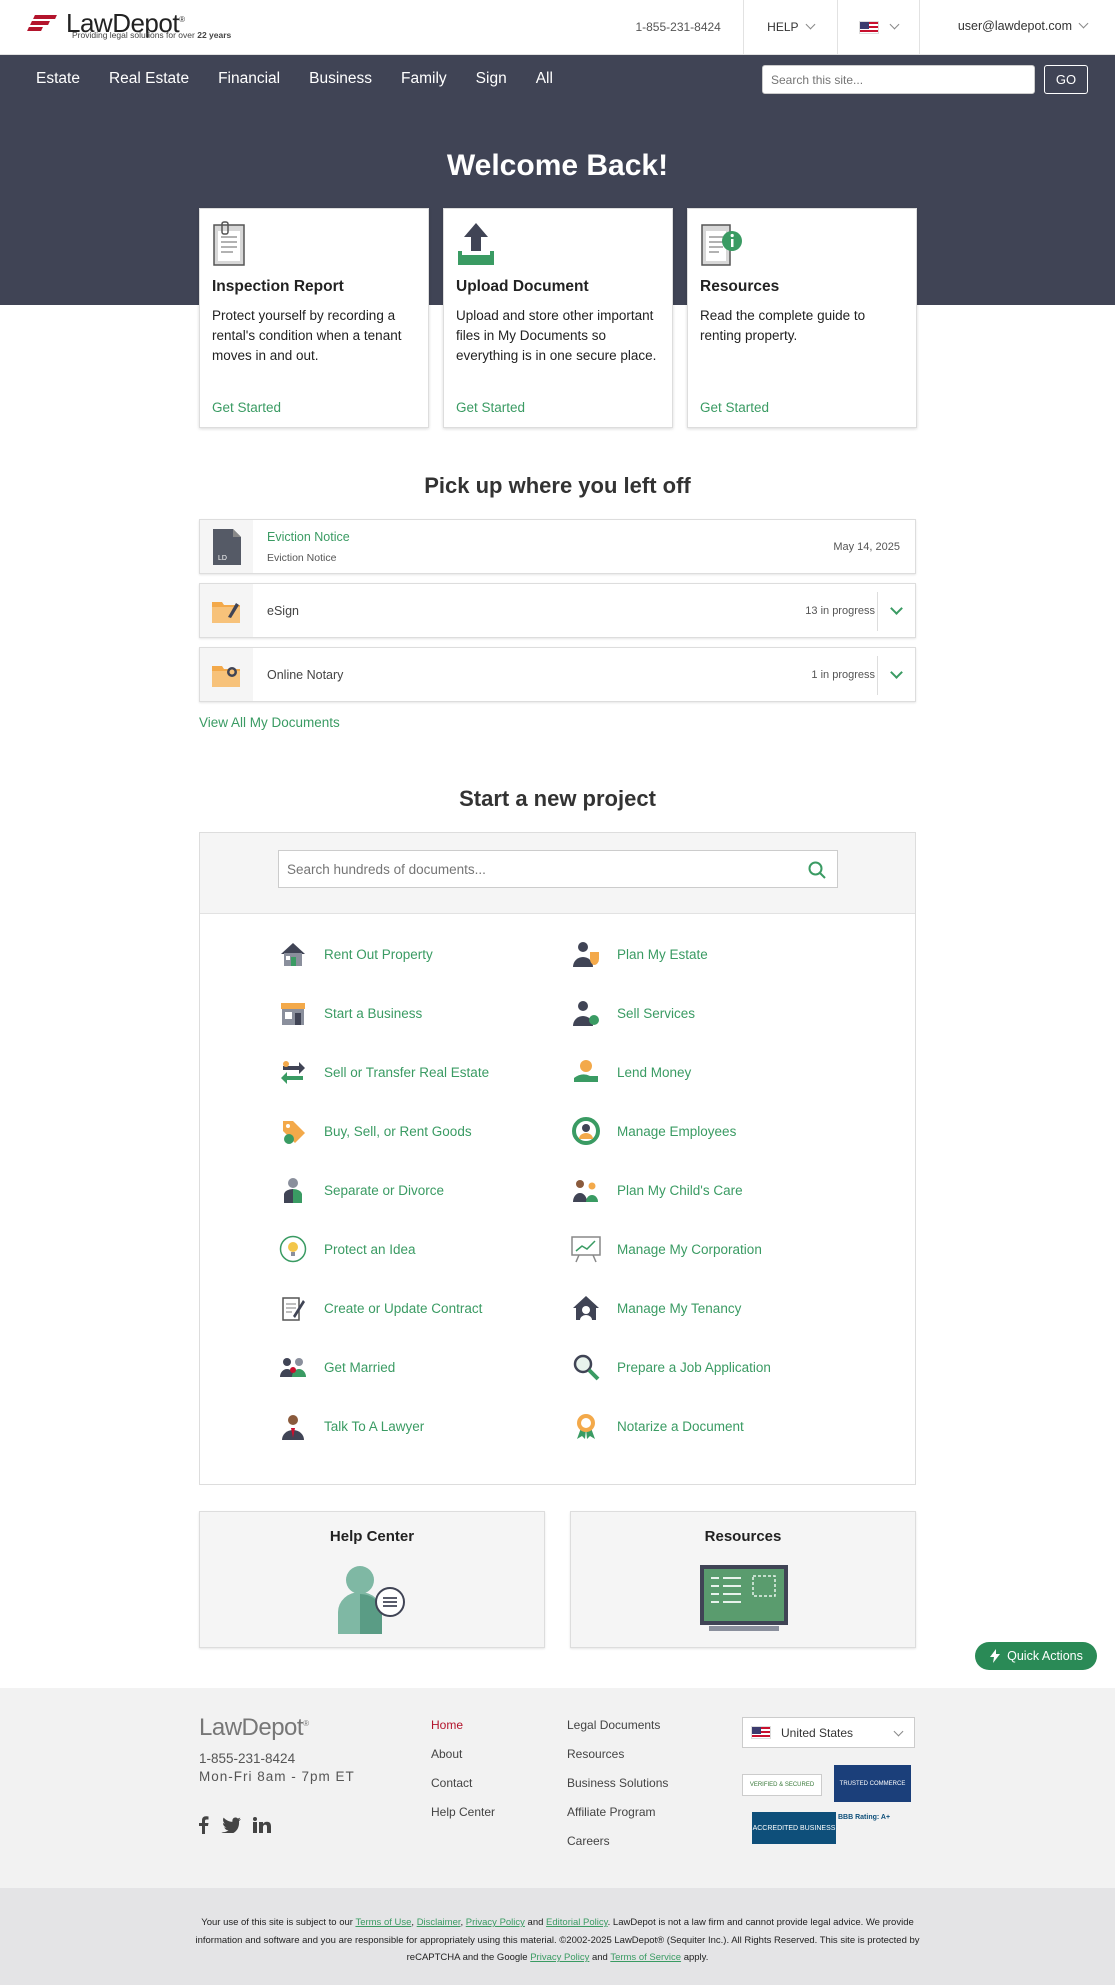  Describe the element at coordinates (231, 1825) in the screenshot. I see `twitter-icon` at that location.